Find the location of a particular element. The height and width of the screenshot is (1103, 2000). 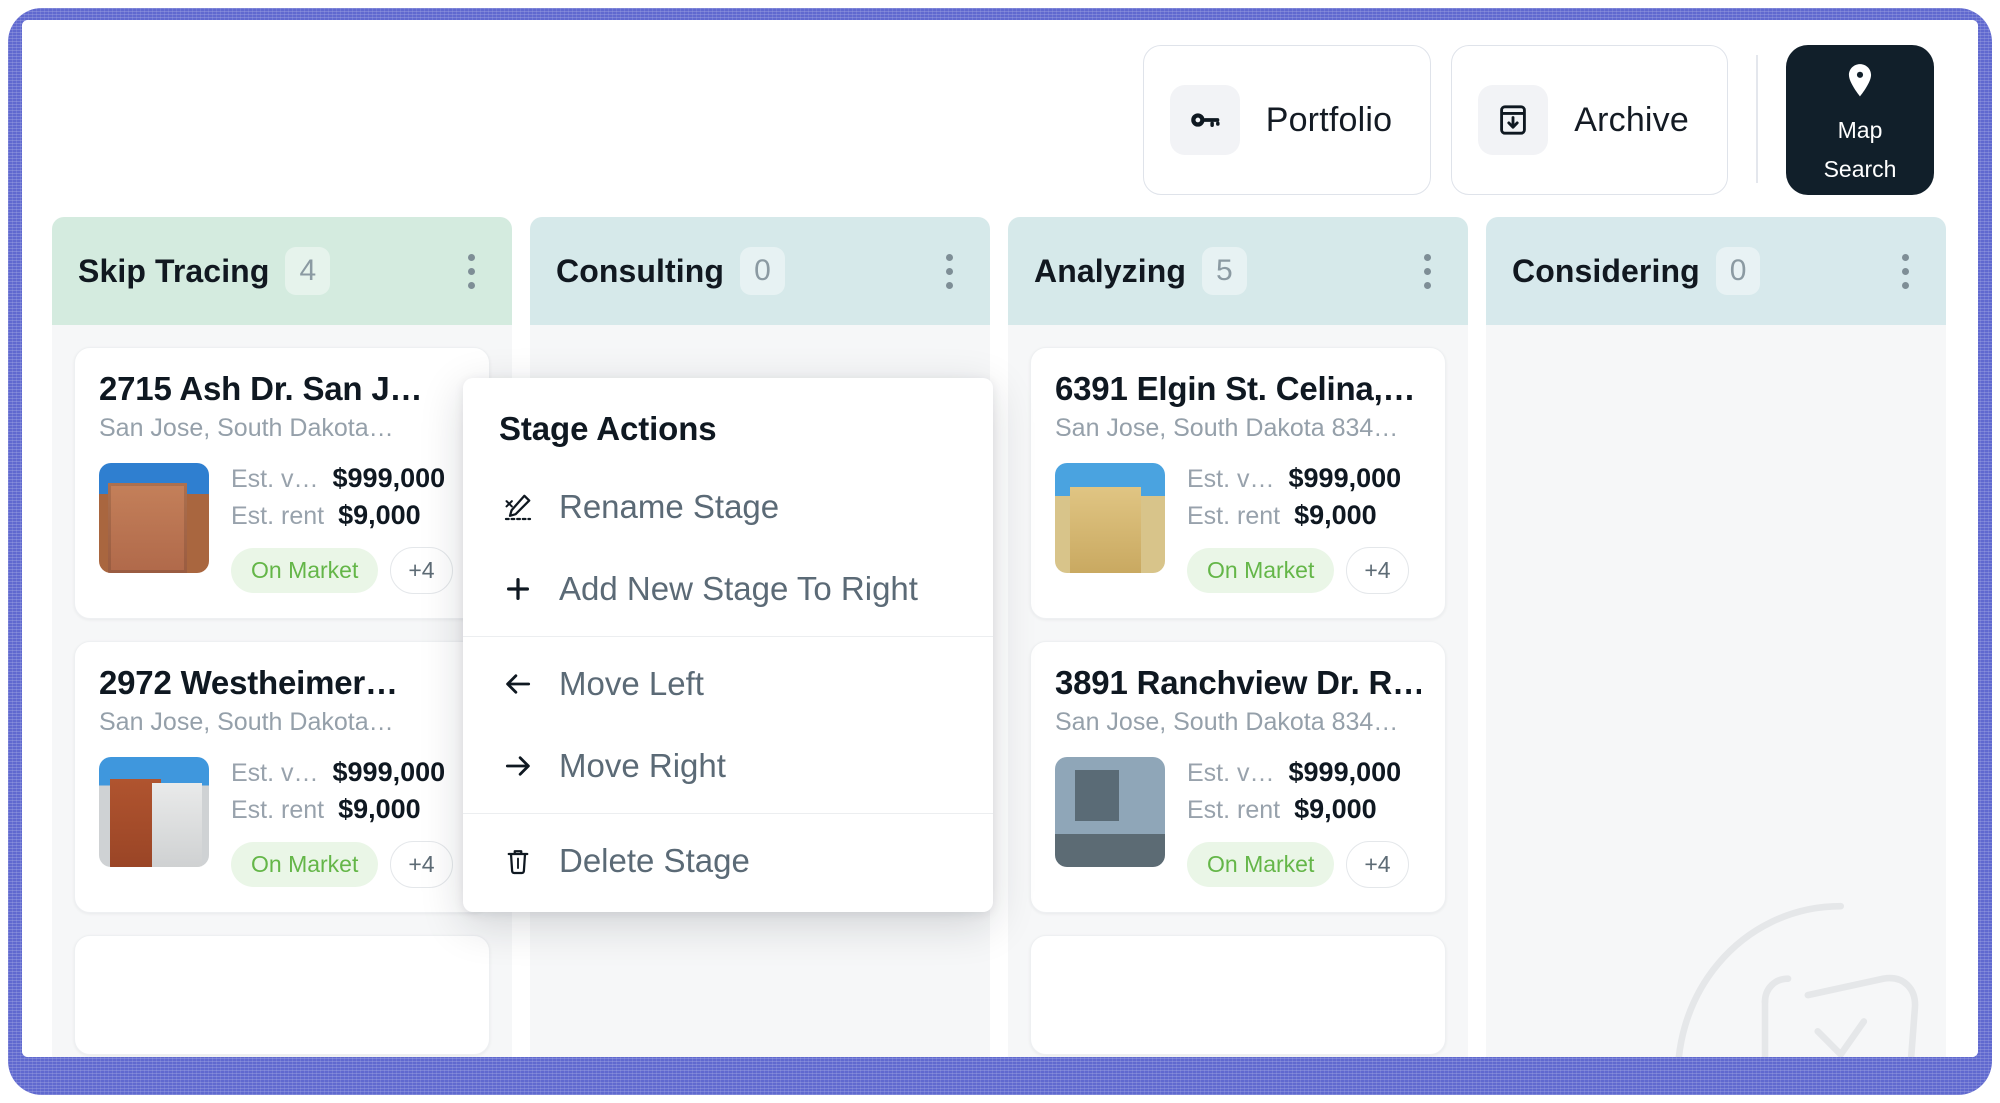

plus-icon is located at coordinates (518, 589).